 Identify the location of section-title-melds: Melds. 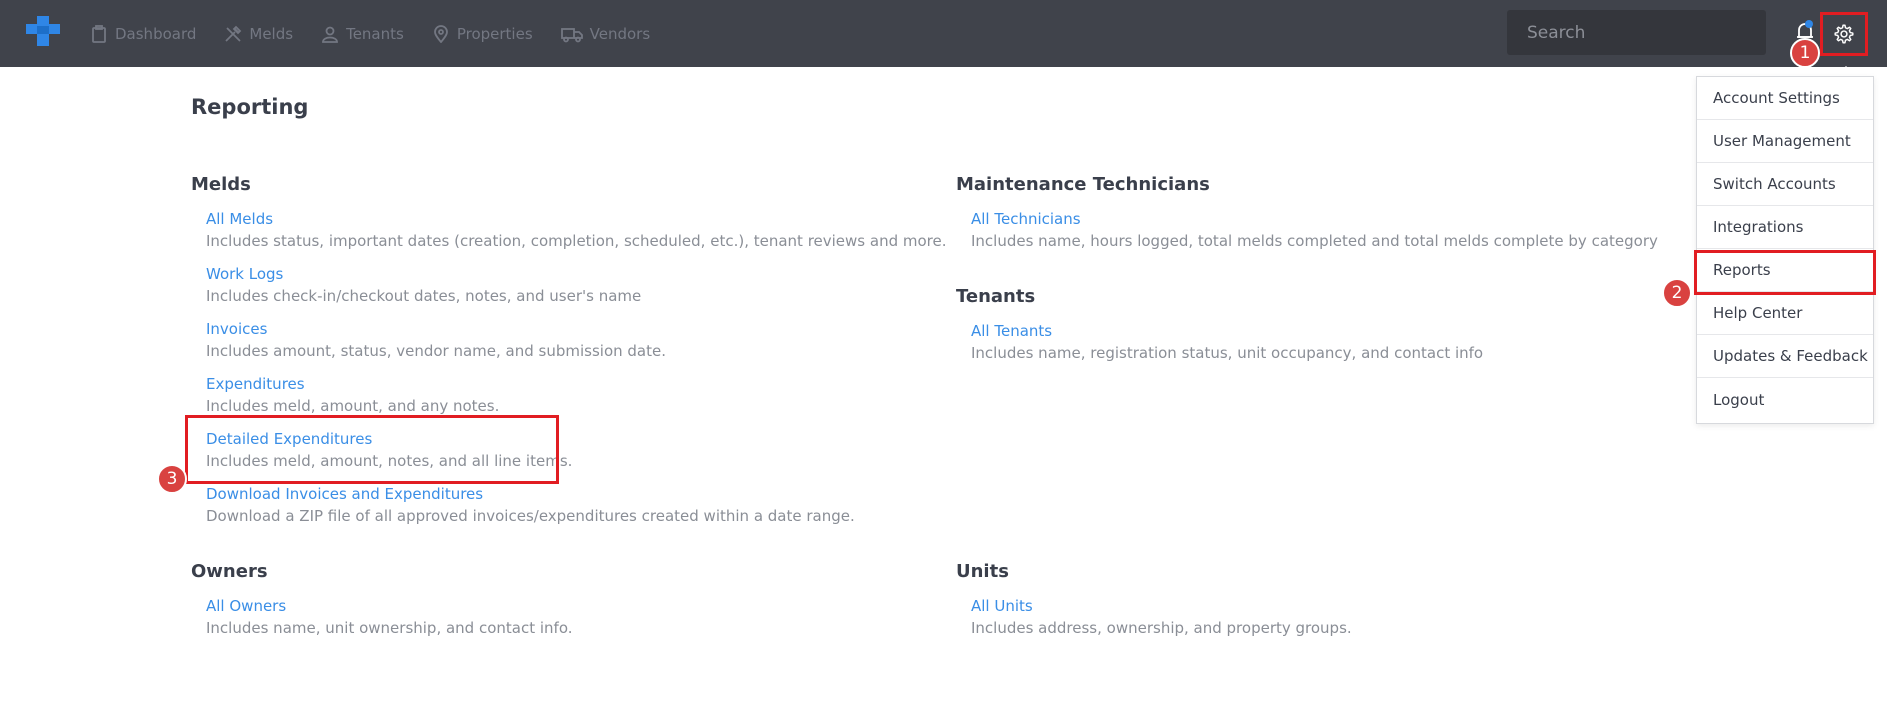
(221, 184).